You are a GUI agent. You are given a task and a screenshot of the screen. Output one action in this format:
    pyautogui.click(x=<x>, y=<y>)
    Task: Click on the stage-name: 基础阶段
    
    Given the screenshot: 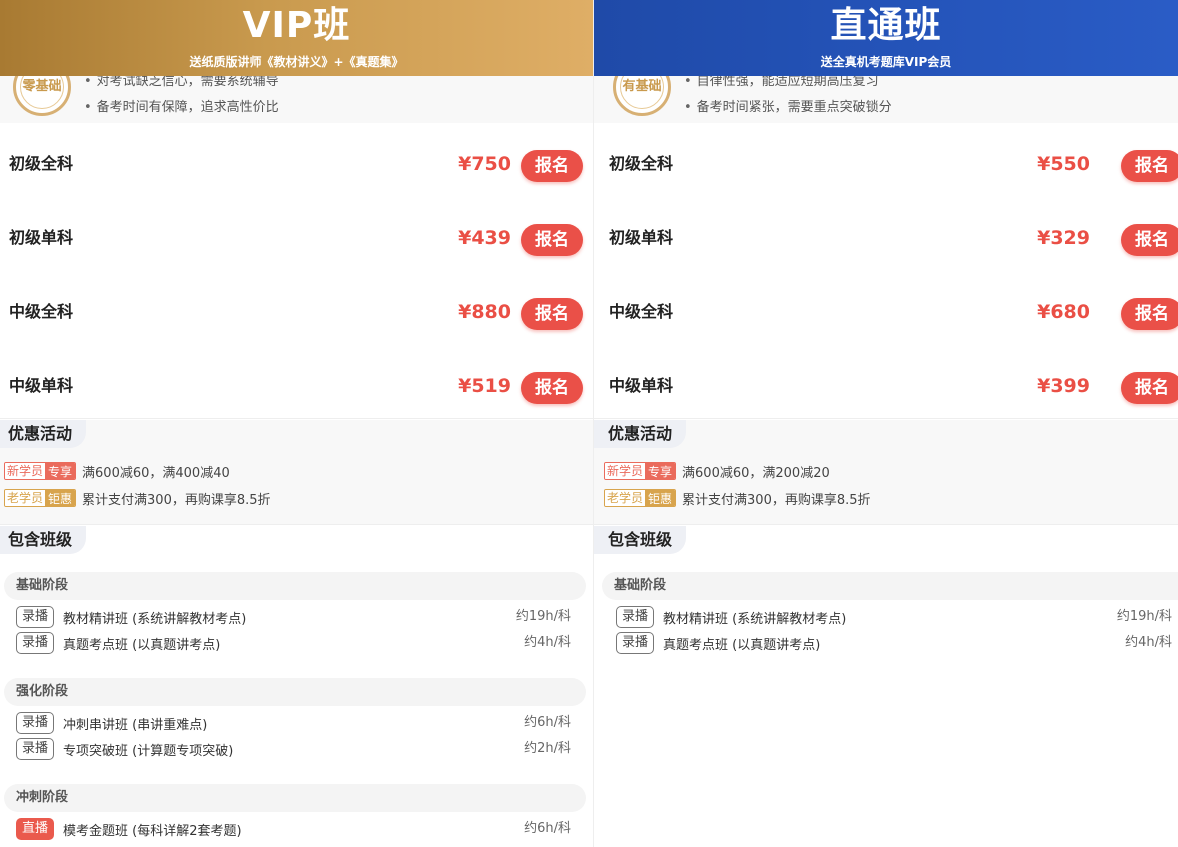 What is the action you would take?
    pyautogui.click(x=42, y=585)
    